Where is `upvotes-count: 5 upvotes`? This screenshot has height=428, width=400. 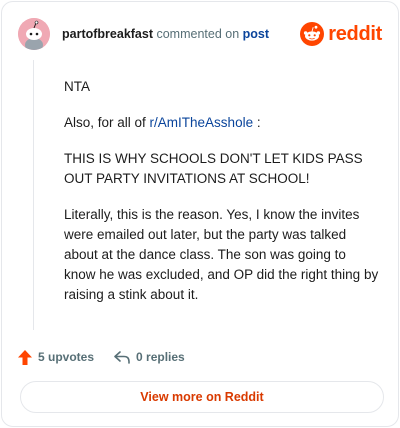 upvotes-count: 5 upvotes is located at coordinates (66, 357).